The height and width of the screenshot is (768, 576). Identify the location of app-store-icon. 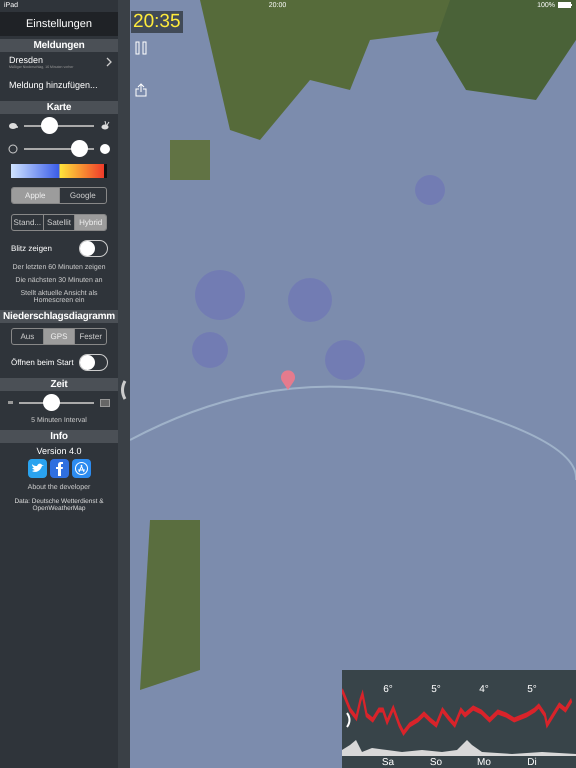
(81, 468).